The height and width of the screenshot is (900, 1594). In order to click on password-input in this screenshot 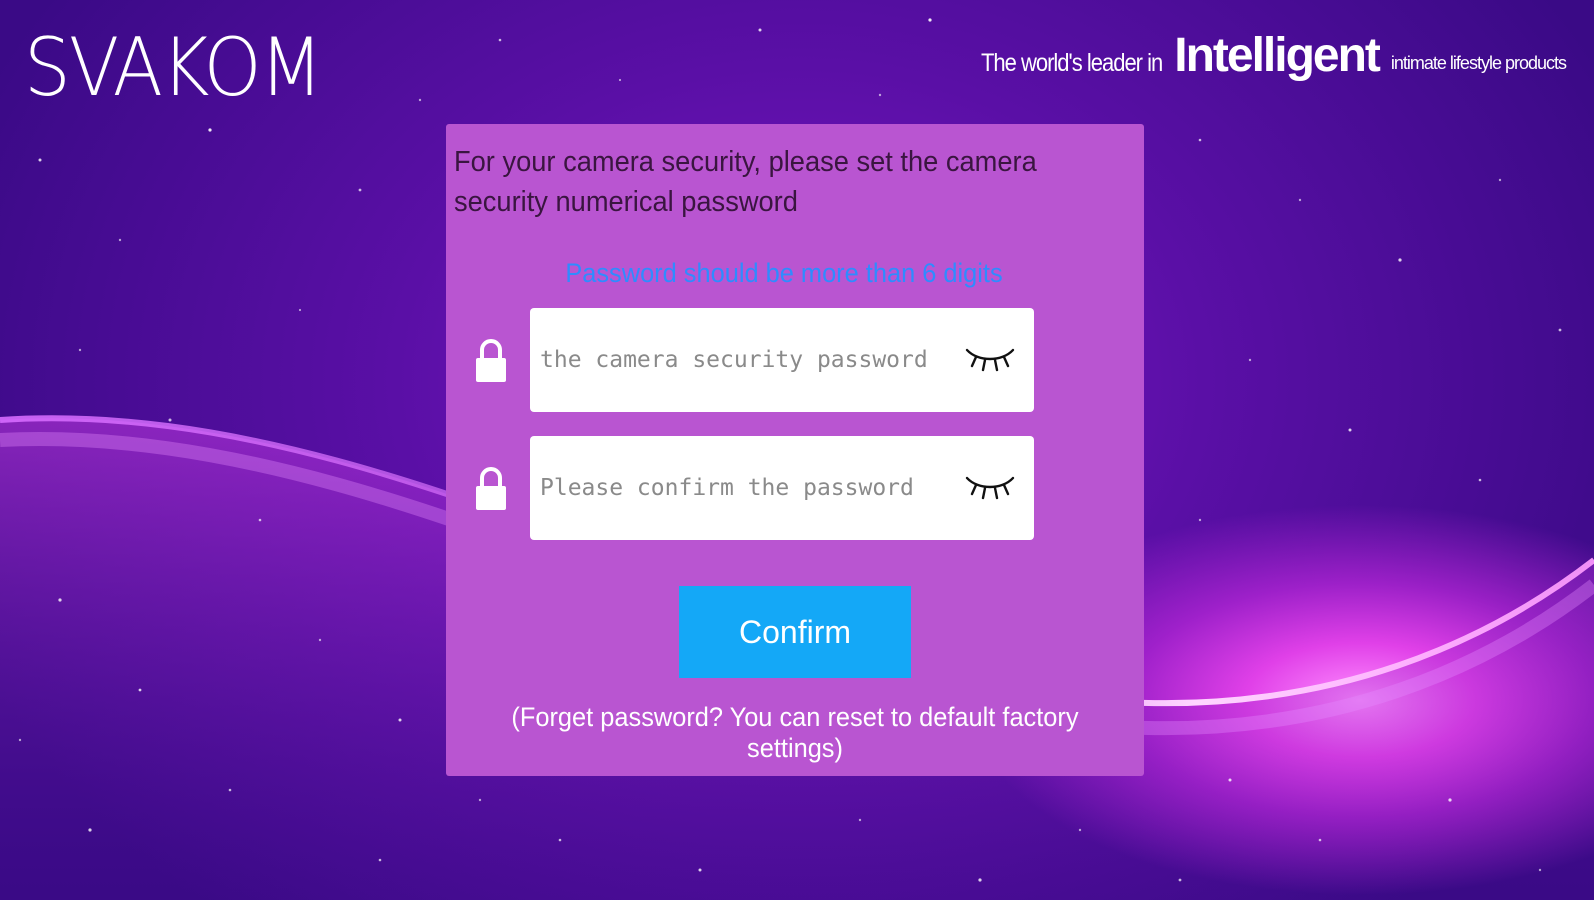, I will do `click(745, 360)`.